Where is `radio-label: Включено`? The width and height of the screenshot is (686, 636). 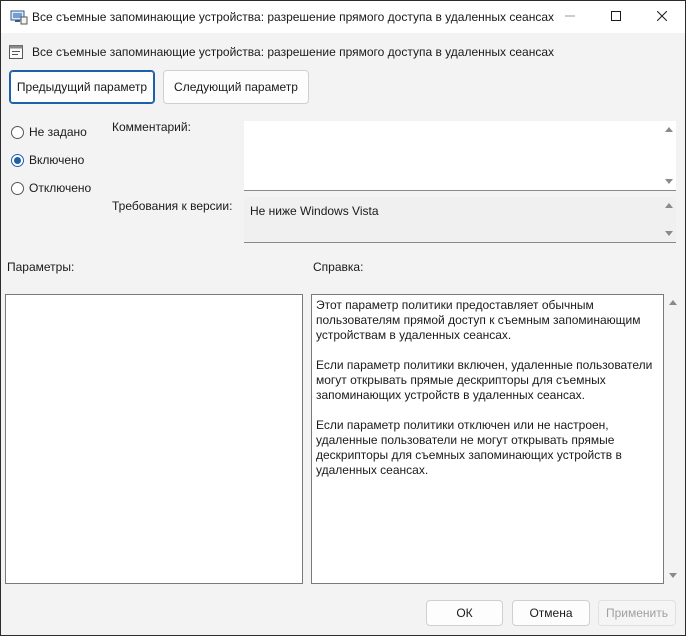 radio-label: Включено is located at coordinates (57, 160).